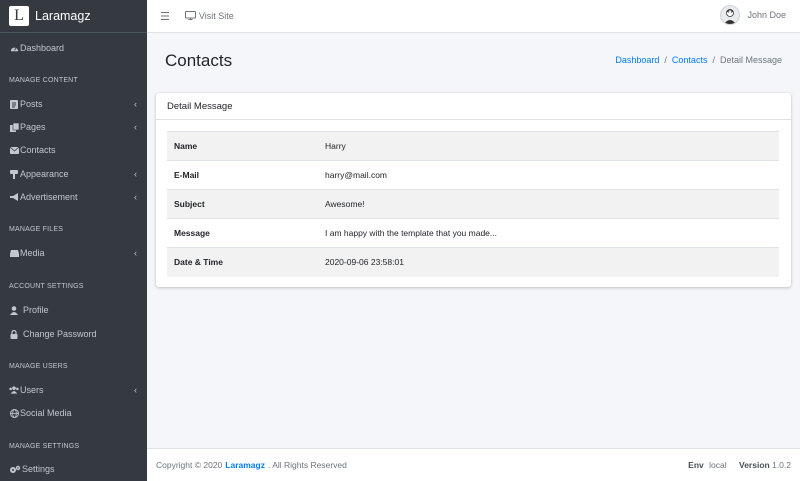 This screenshot has width=800, height=481. I want to click on row-label: E-Mail, so click(242, 175).